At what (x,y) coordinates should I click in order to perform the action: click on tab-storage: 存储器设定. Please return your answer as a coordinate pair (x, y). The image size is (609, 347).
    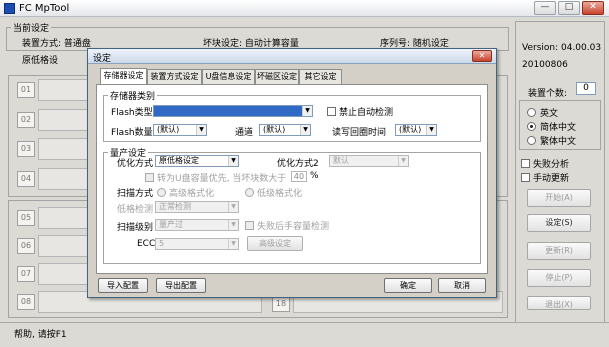
    Looking at the image, I should click on (123, 76).